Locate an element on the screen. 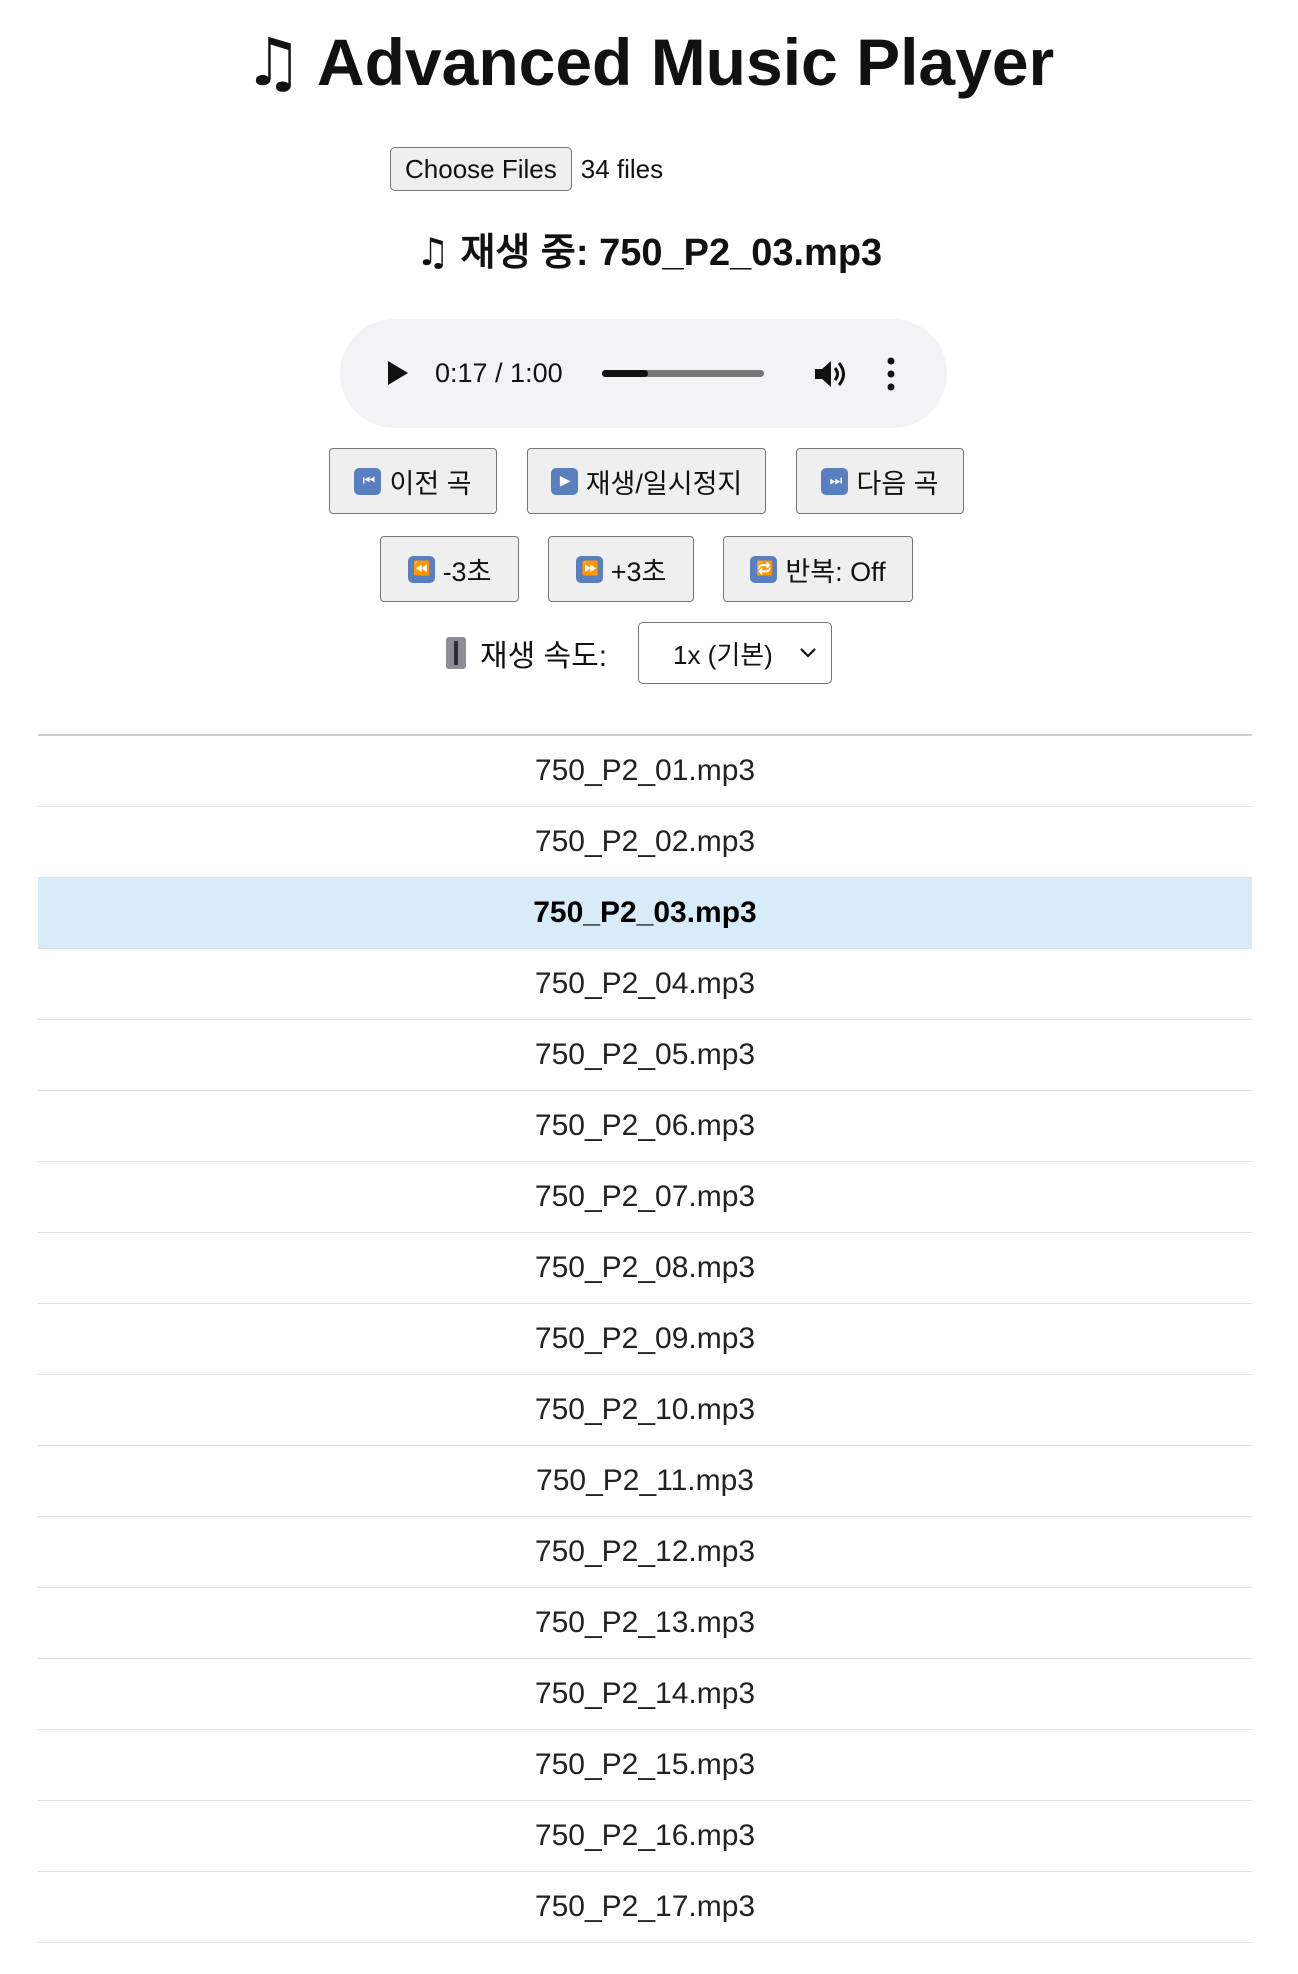  playlist-item: 750_P2_16.mp3 is located at coordinates (645, 1836).